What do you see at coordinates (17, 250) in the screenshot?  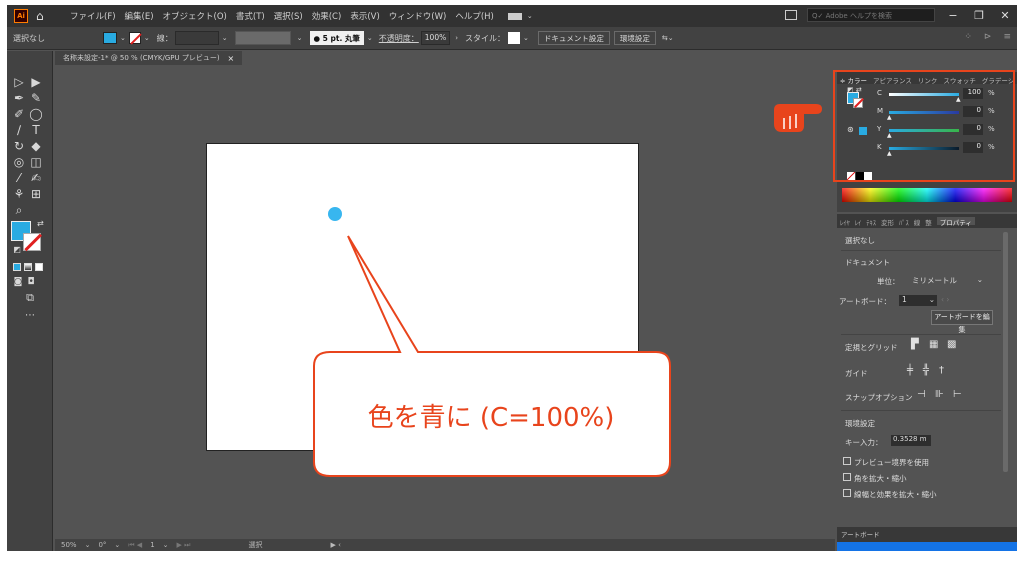 I see `default-colors-icon: ◩` at bounding box center [17, 250].